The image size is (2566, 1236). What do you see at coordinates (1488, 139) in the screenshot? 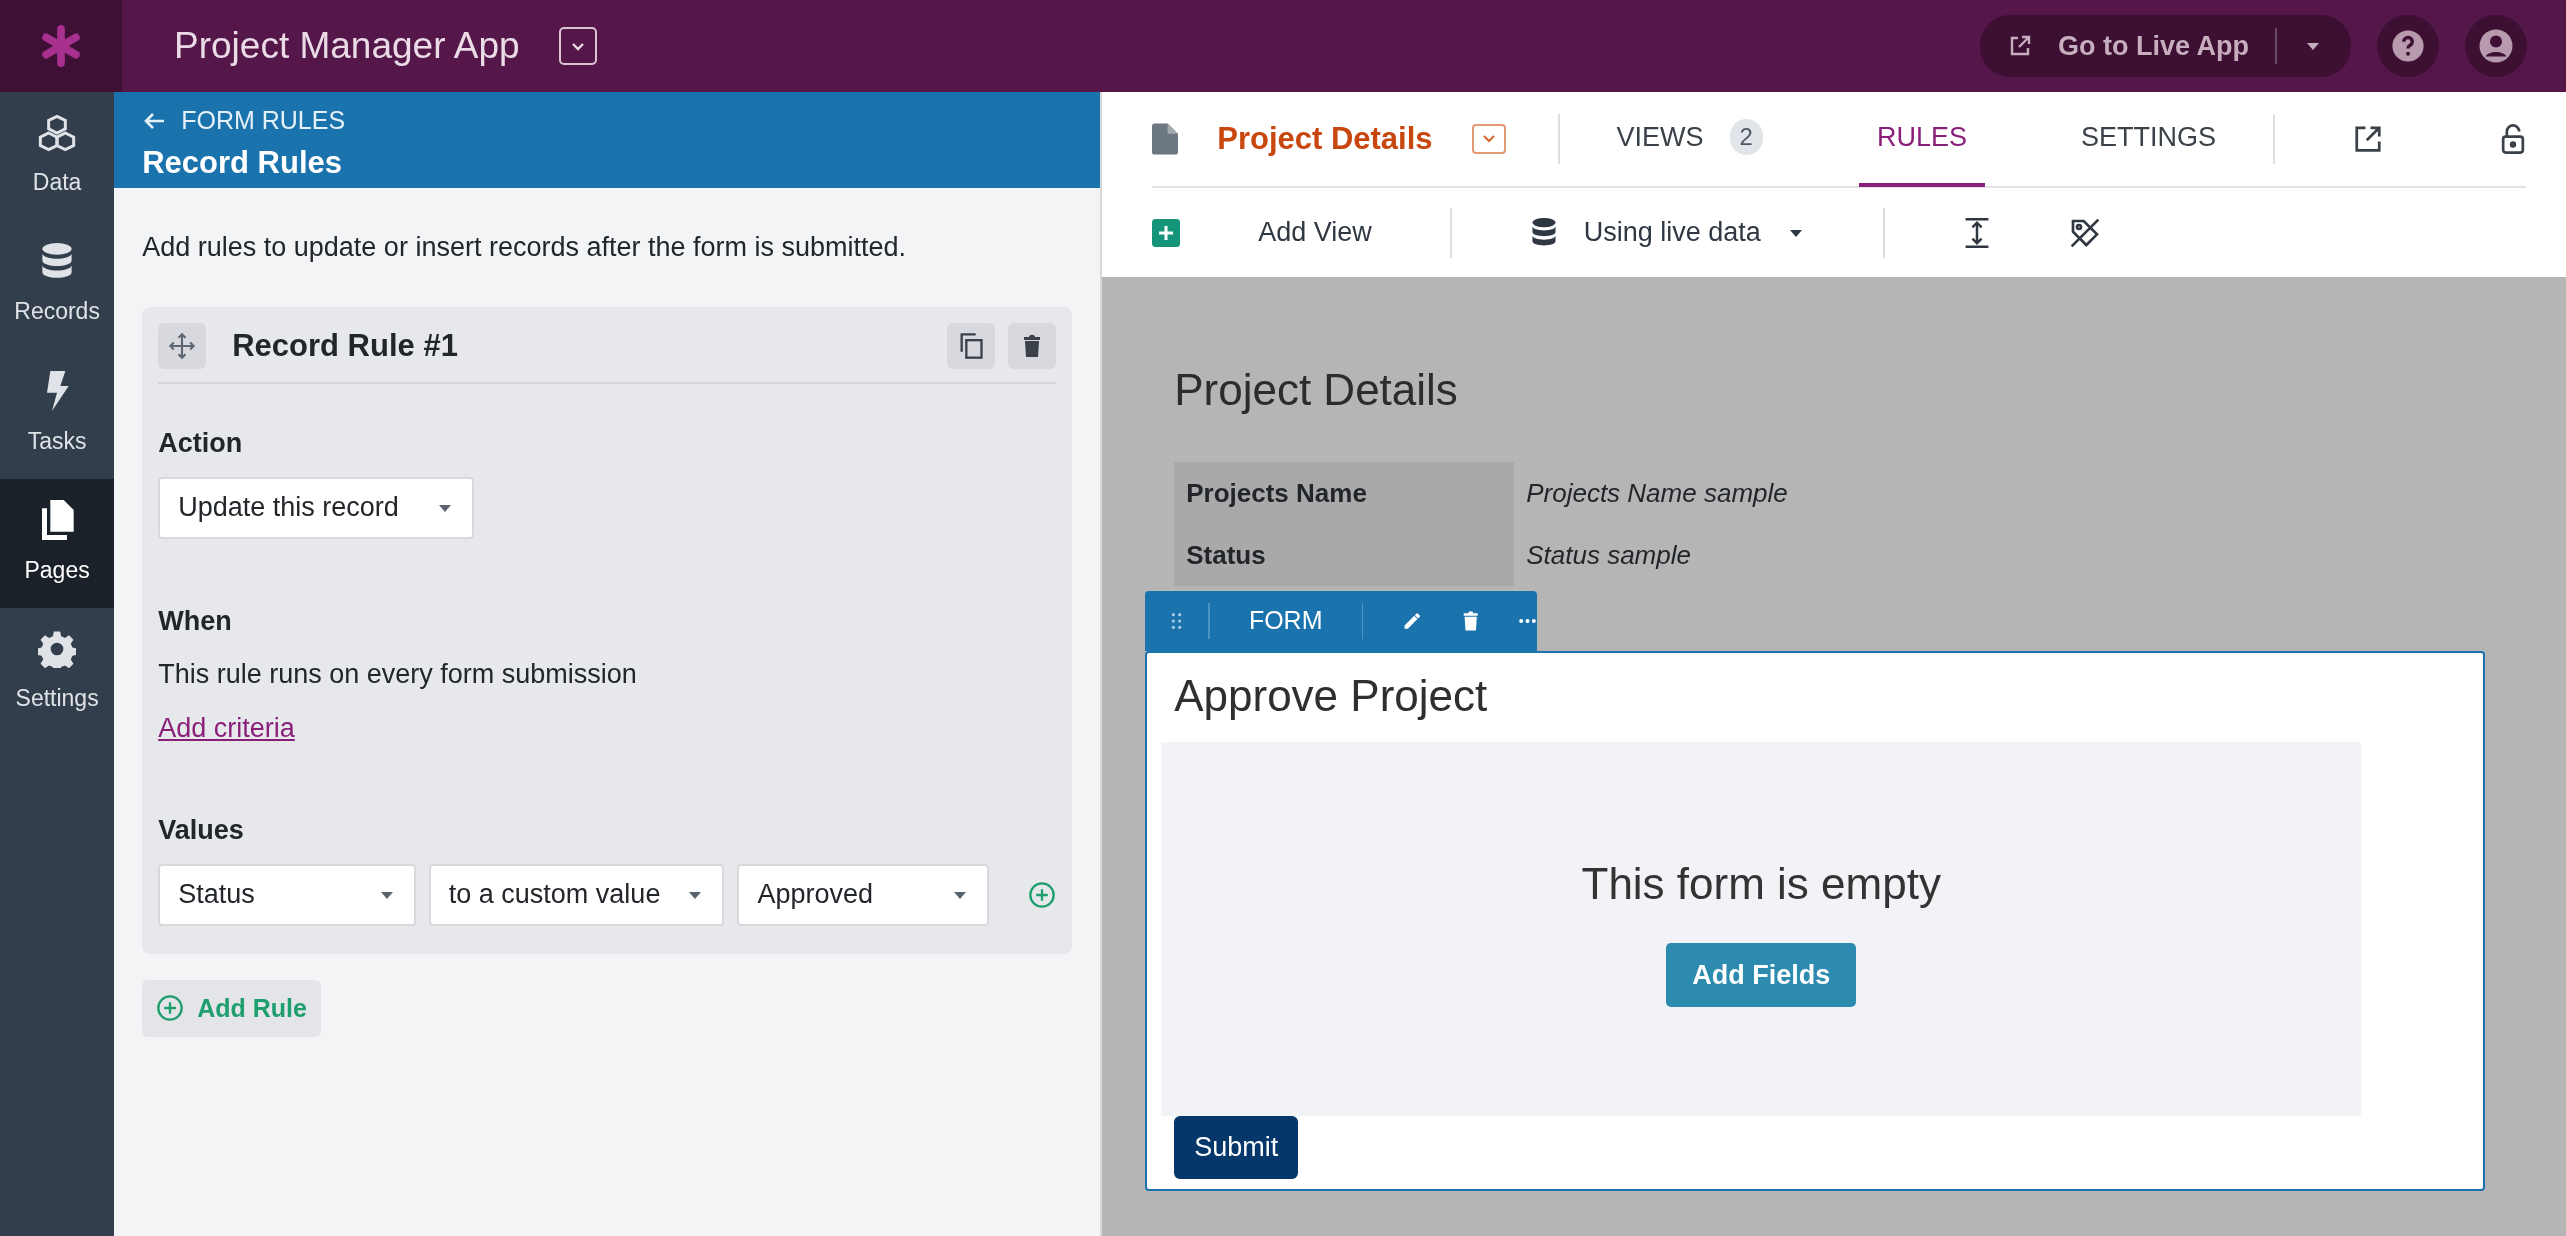
I see `page-menu-button` at bounding box center [1488, 139].